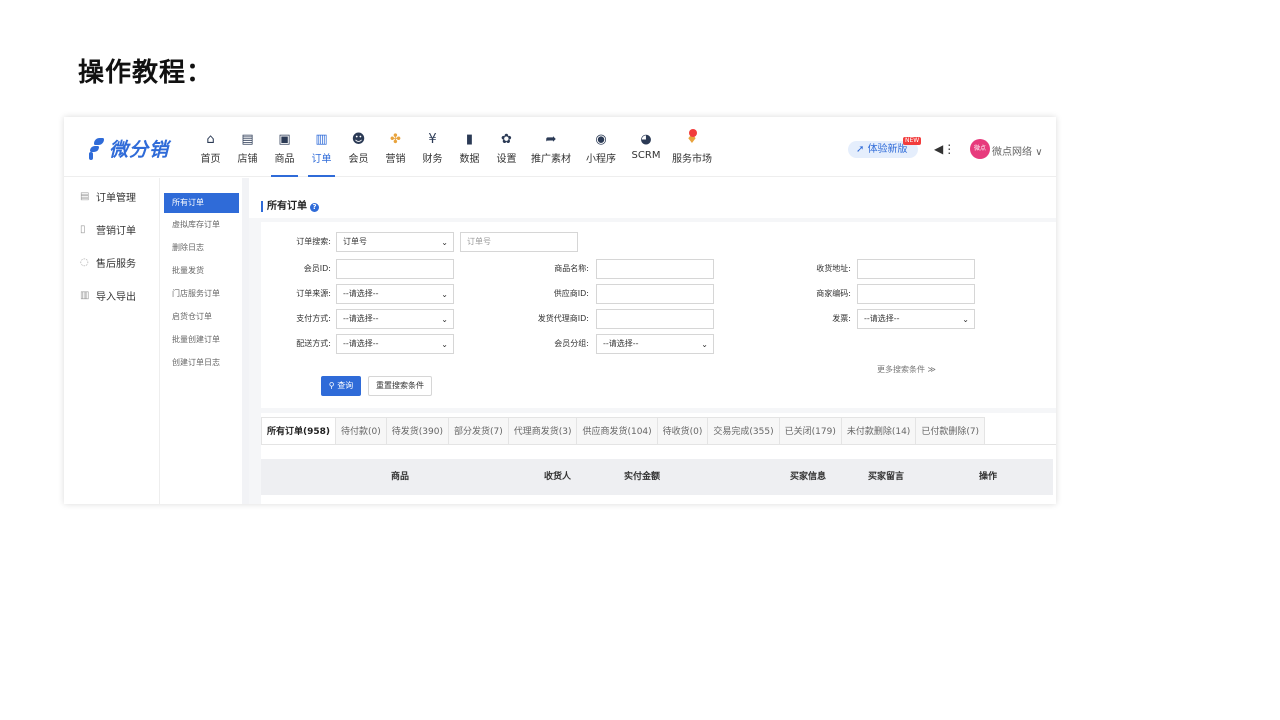 This screenshot has height=720, width=1280. I want to click on column-buyer-message: 买家留言, so click(886, 477).